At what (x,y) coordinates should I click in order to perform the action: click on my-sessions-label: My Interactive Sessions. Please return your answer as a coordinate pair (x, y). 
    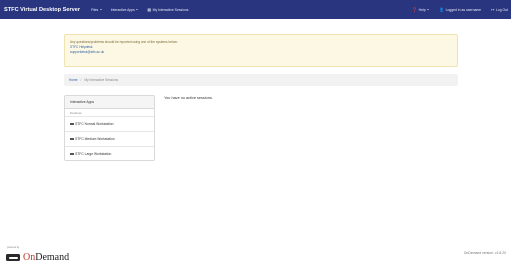
    Looking at the image, I should click on (170, 9).